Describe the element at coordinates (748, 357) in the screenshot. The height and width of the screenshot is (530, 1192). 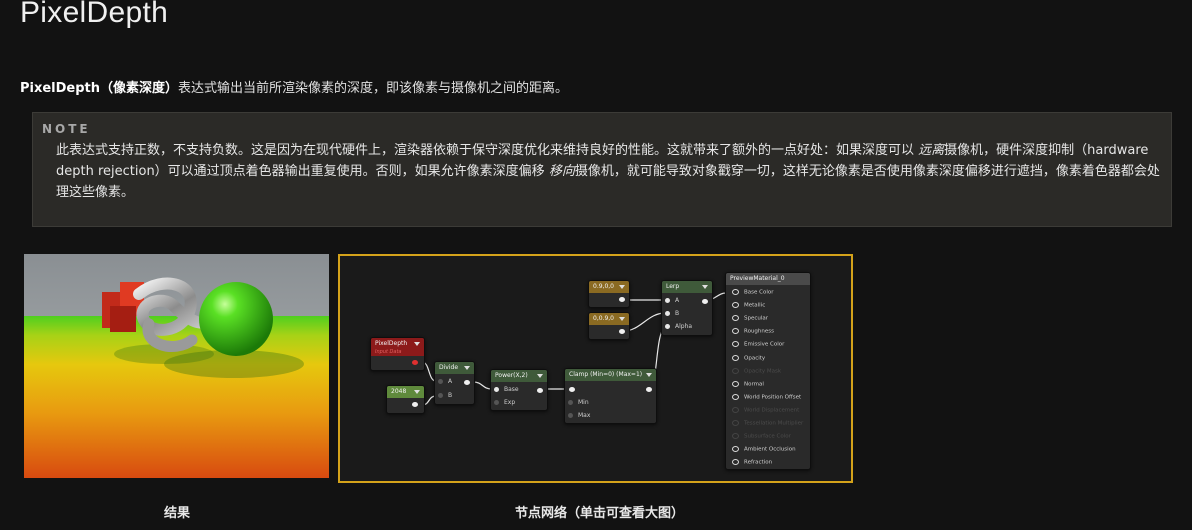
I see `material-pin: Opacity` at that location.